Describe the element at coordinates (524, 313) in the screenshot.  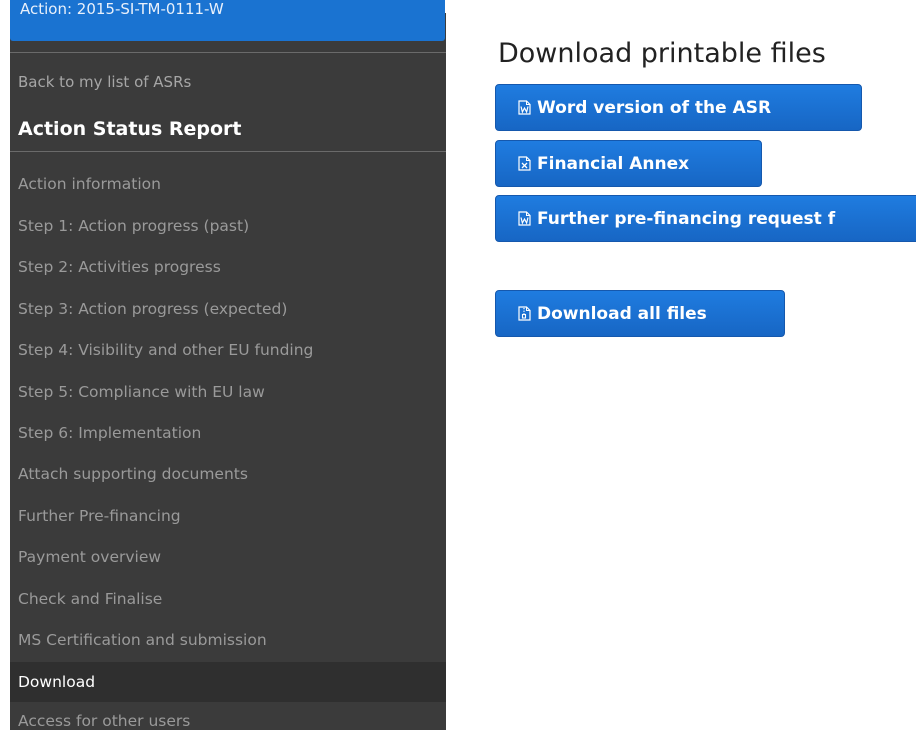
I see `zip-file-icon` at that location.